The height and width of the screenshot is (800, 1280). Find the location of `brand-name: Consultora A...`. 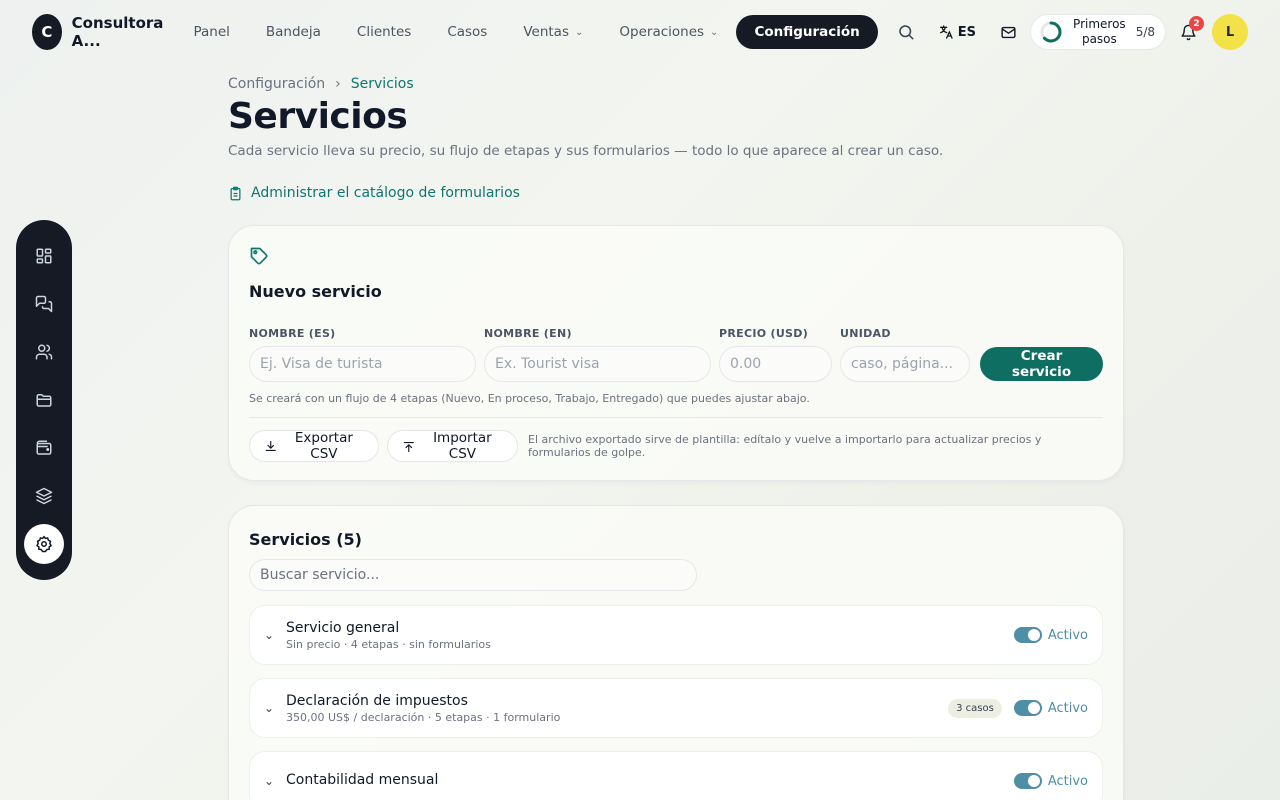

brand-name: Consultora A... is located at coordinates (117, 32).